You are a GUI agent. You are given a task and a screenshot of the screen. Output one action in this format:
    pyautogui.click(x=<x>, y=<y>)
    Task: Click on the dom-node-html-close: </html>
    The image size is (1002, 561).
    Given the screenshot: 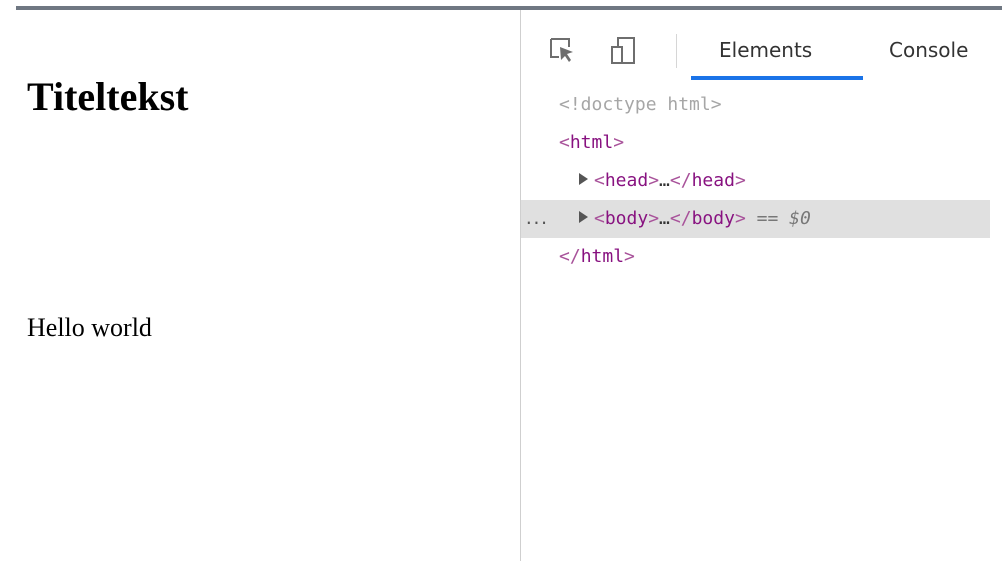 What is the action you would take?
    pyautogui.click(x=755, y=257)
    